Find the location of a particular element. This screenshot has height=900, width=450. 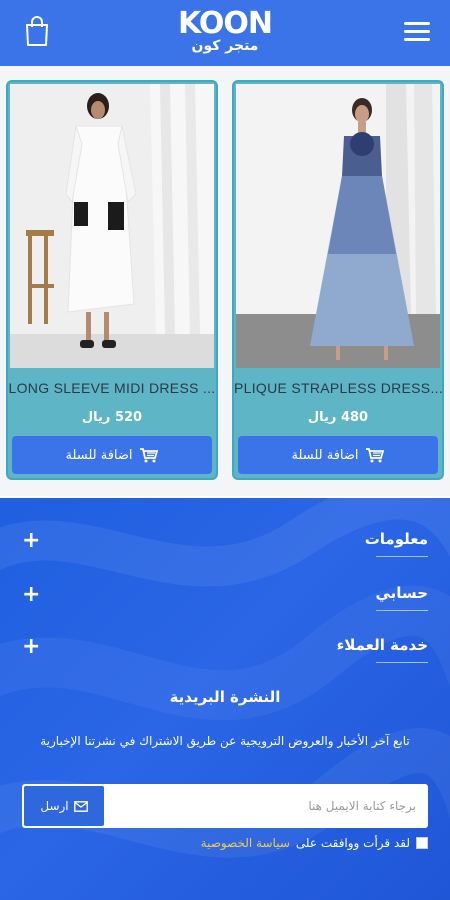

agree-checkbox is located at coordinates (422, 843).